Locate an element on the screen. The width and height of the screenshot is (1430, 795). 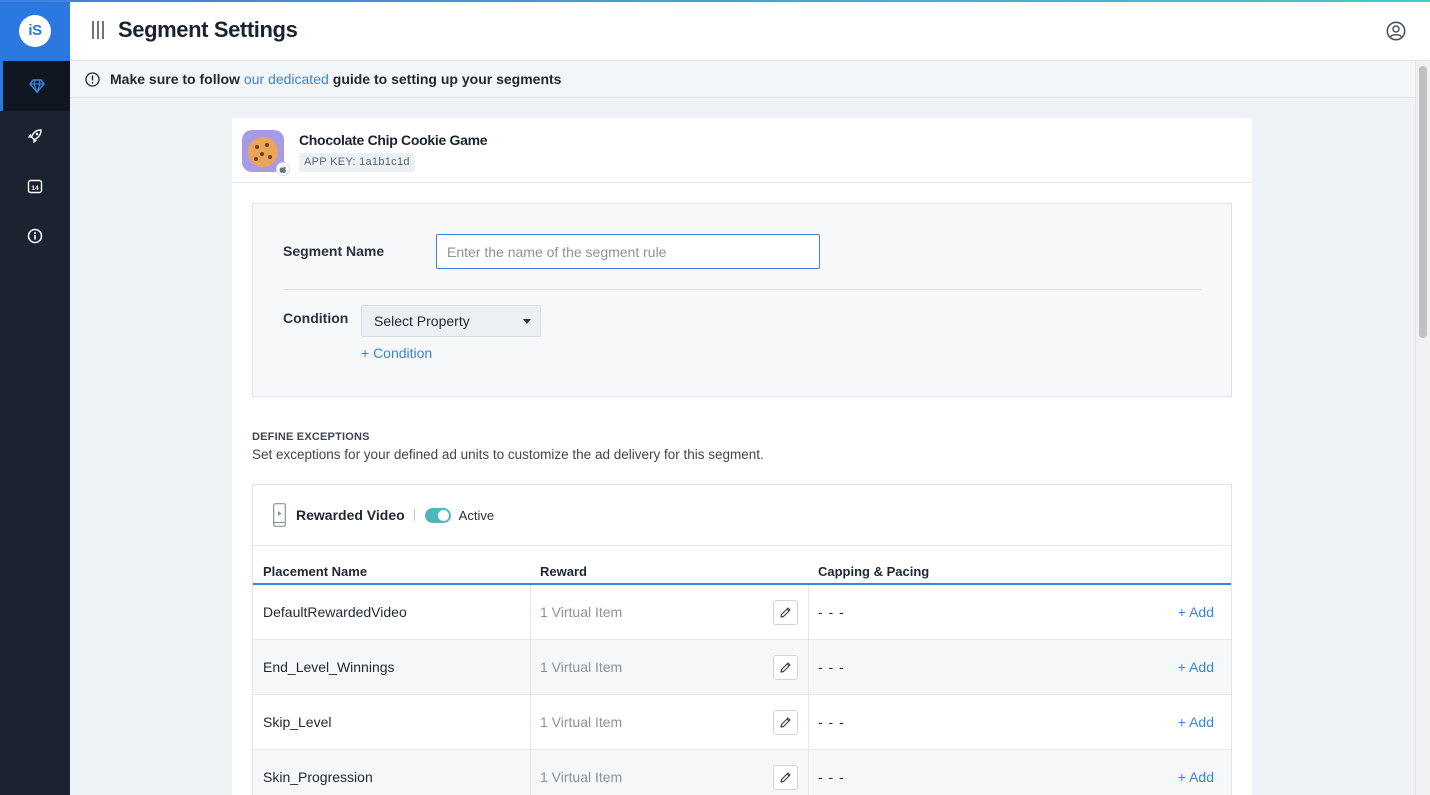
column-capping-pacing: Capping & Pacing is located at coordinates (874, 571).